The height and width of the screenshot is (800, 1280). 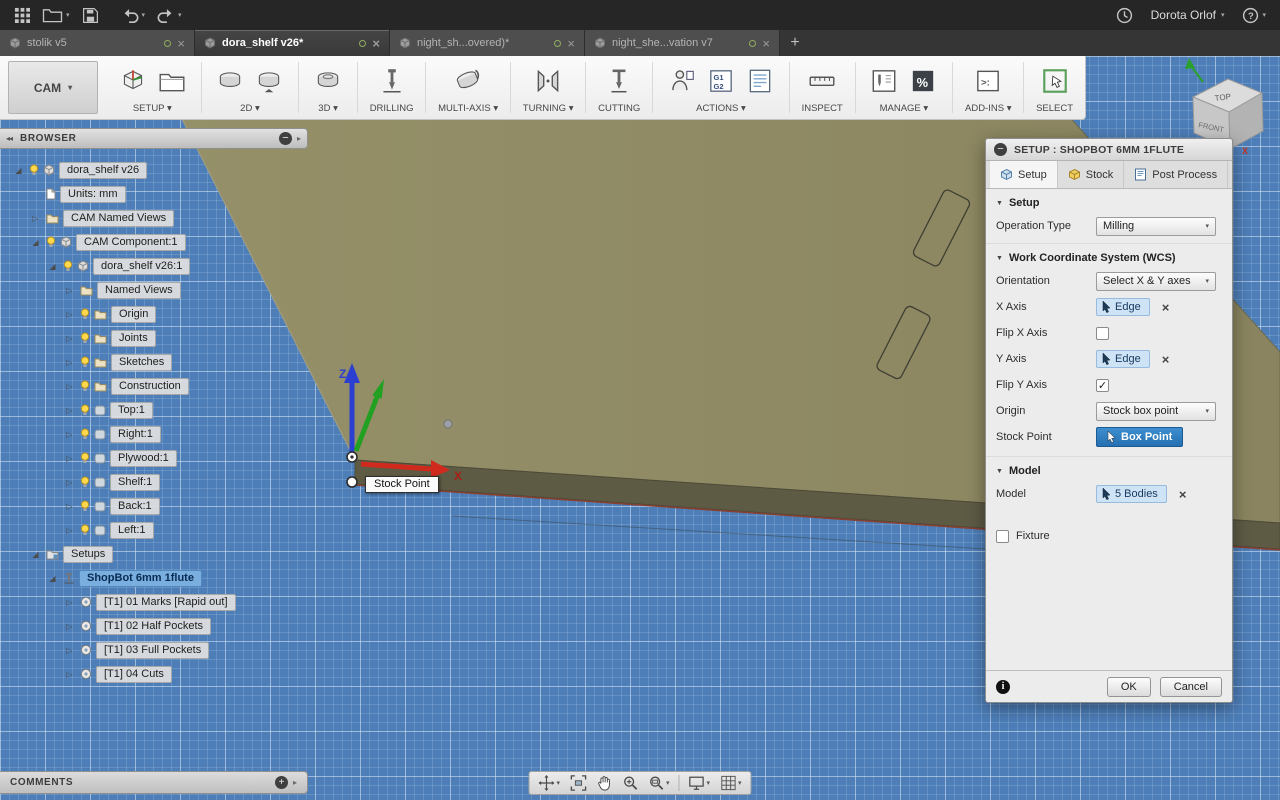 I want to click on section-model: ▼ Model, so click(x=1109, y=468).